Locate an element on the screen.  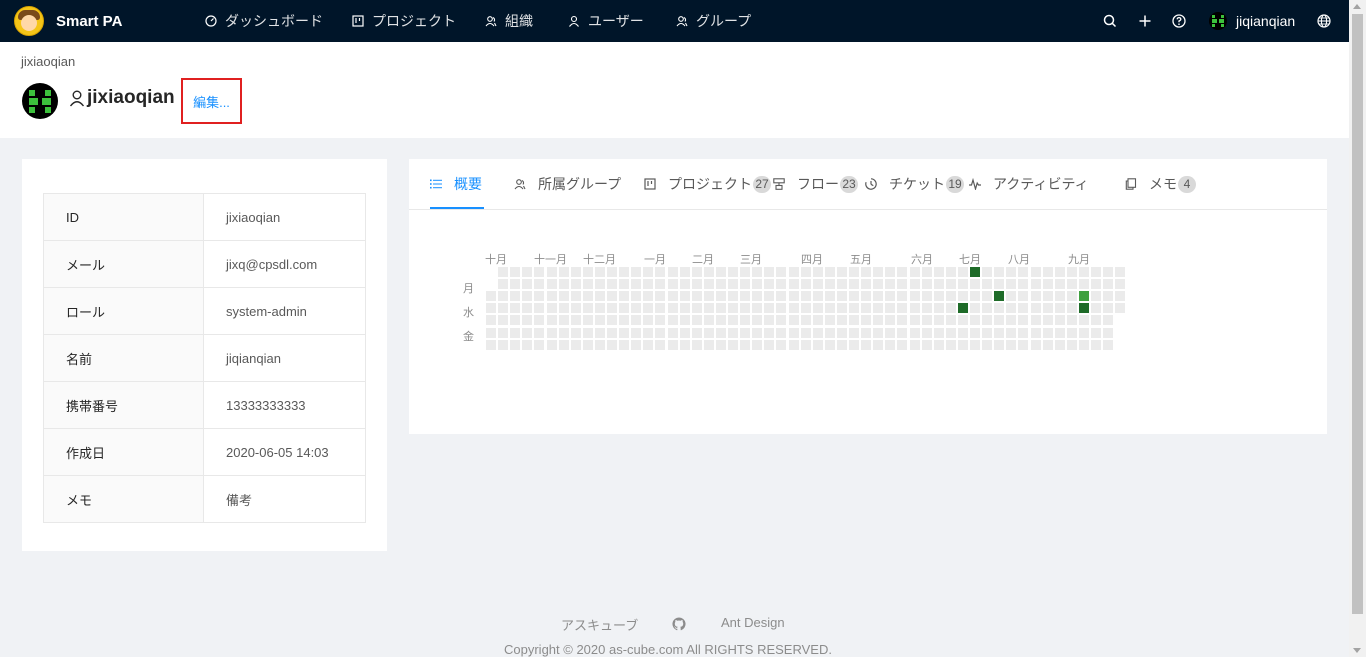
tab-tickets: チケット 19 is located at coordinates (914, 184).